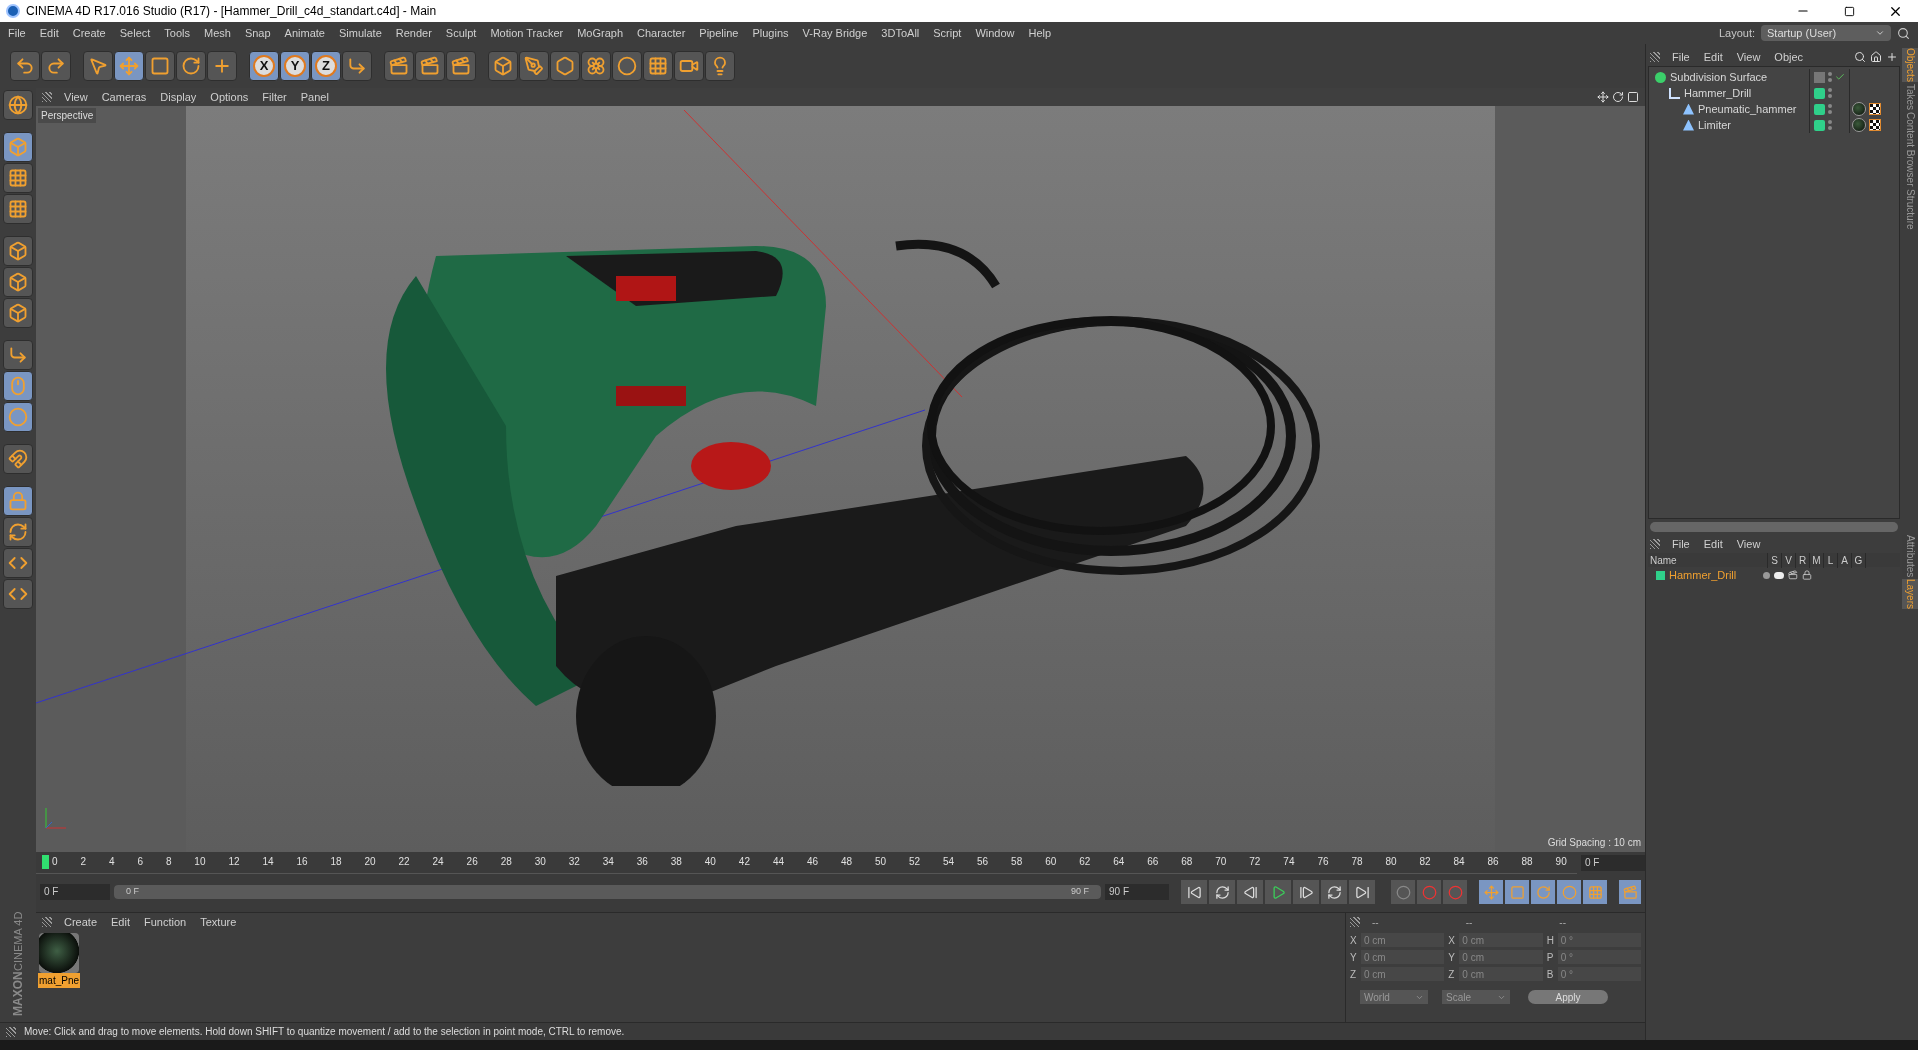  What do you see at coordinates (1793, 575) in the screenshot?
I see `render-clapper-icon` at bounding box center [1793, 575].